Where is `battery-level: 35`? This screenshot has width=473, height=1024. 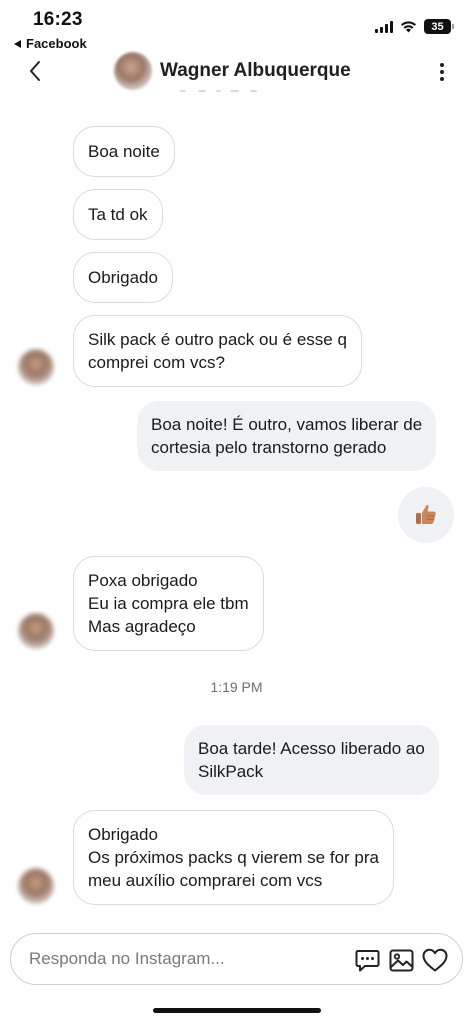 battery-level: 35 is located at coordinates (437, 26).